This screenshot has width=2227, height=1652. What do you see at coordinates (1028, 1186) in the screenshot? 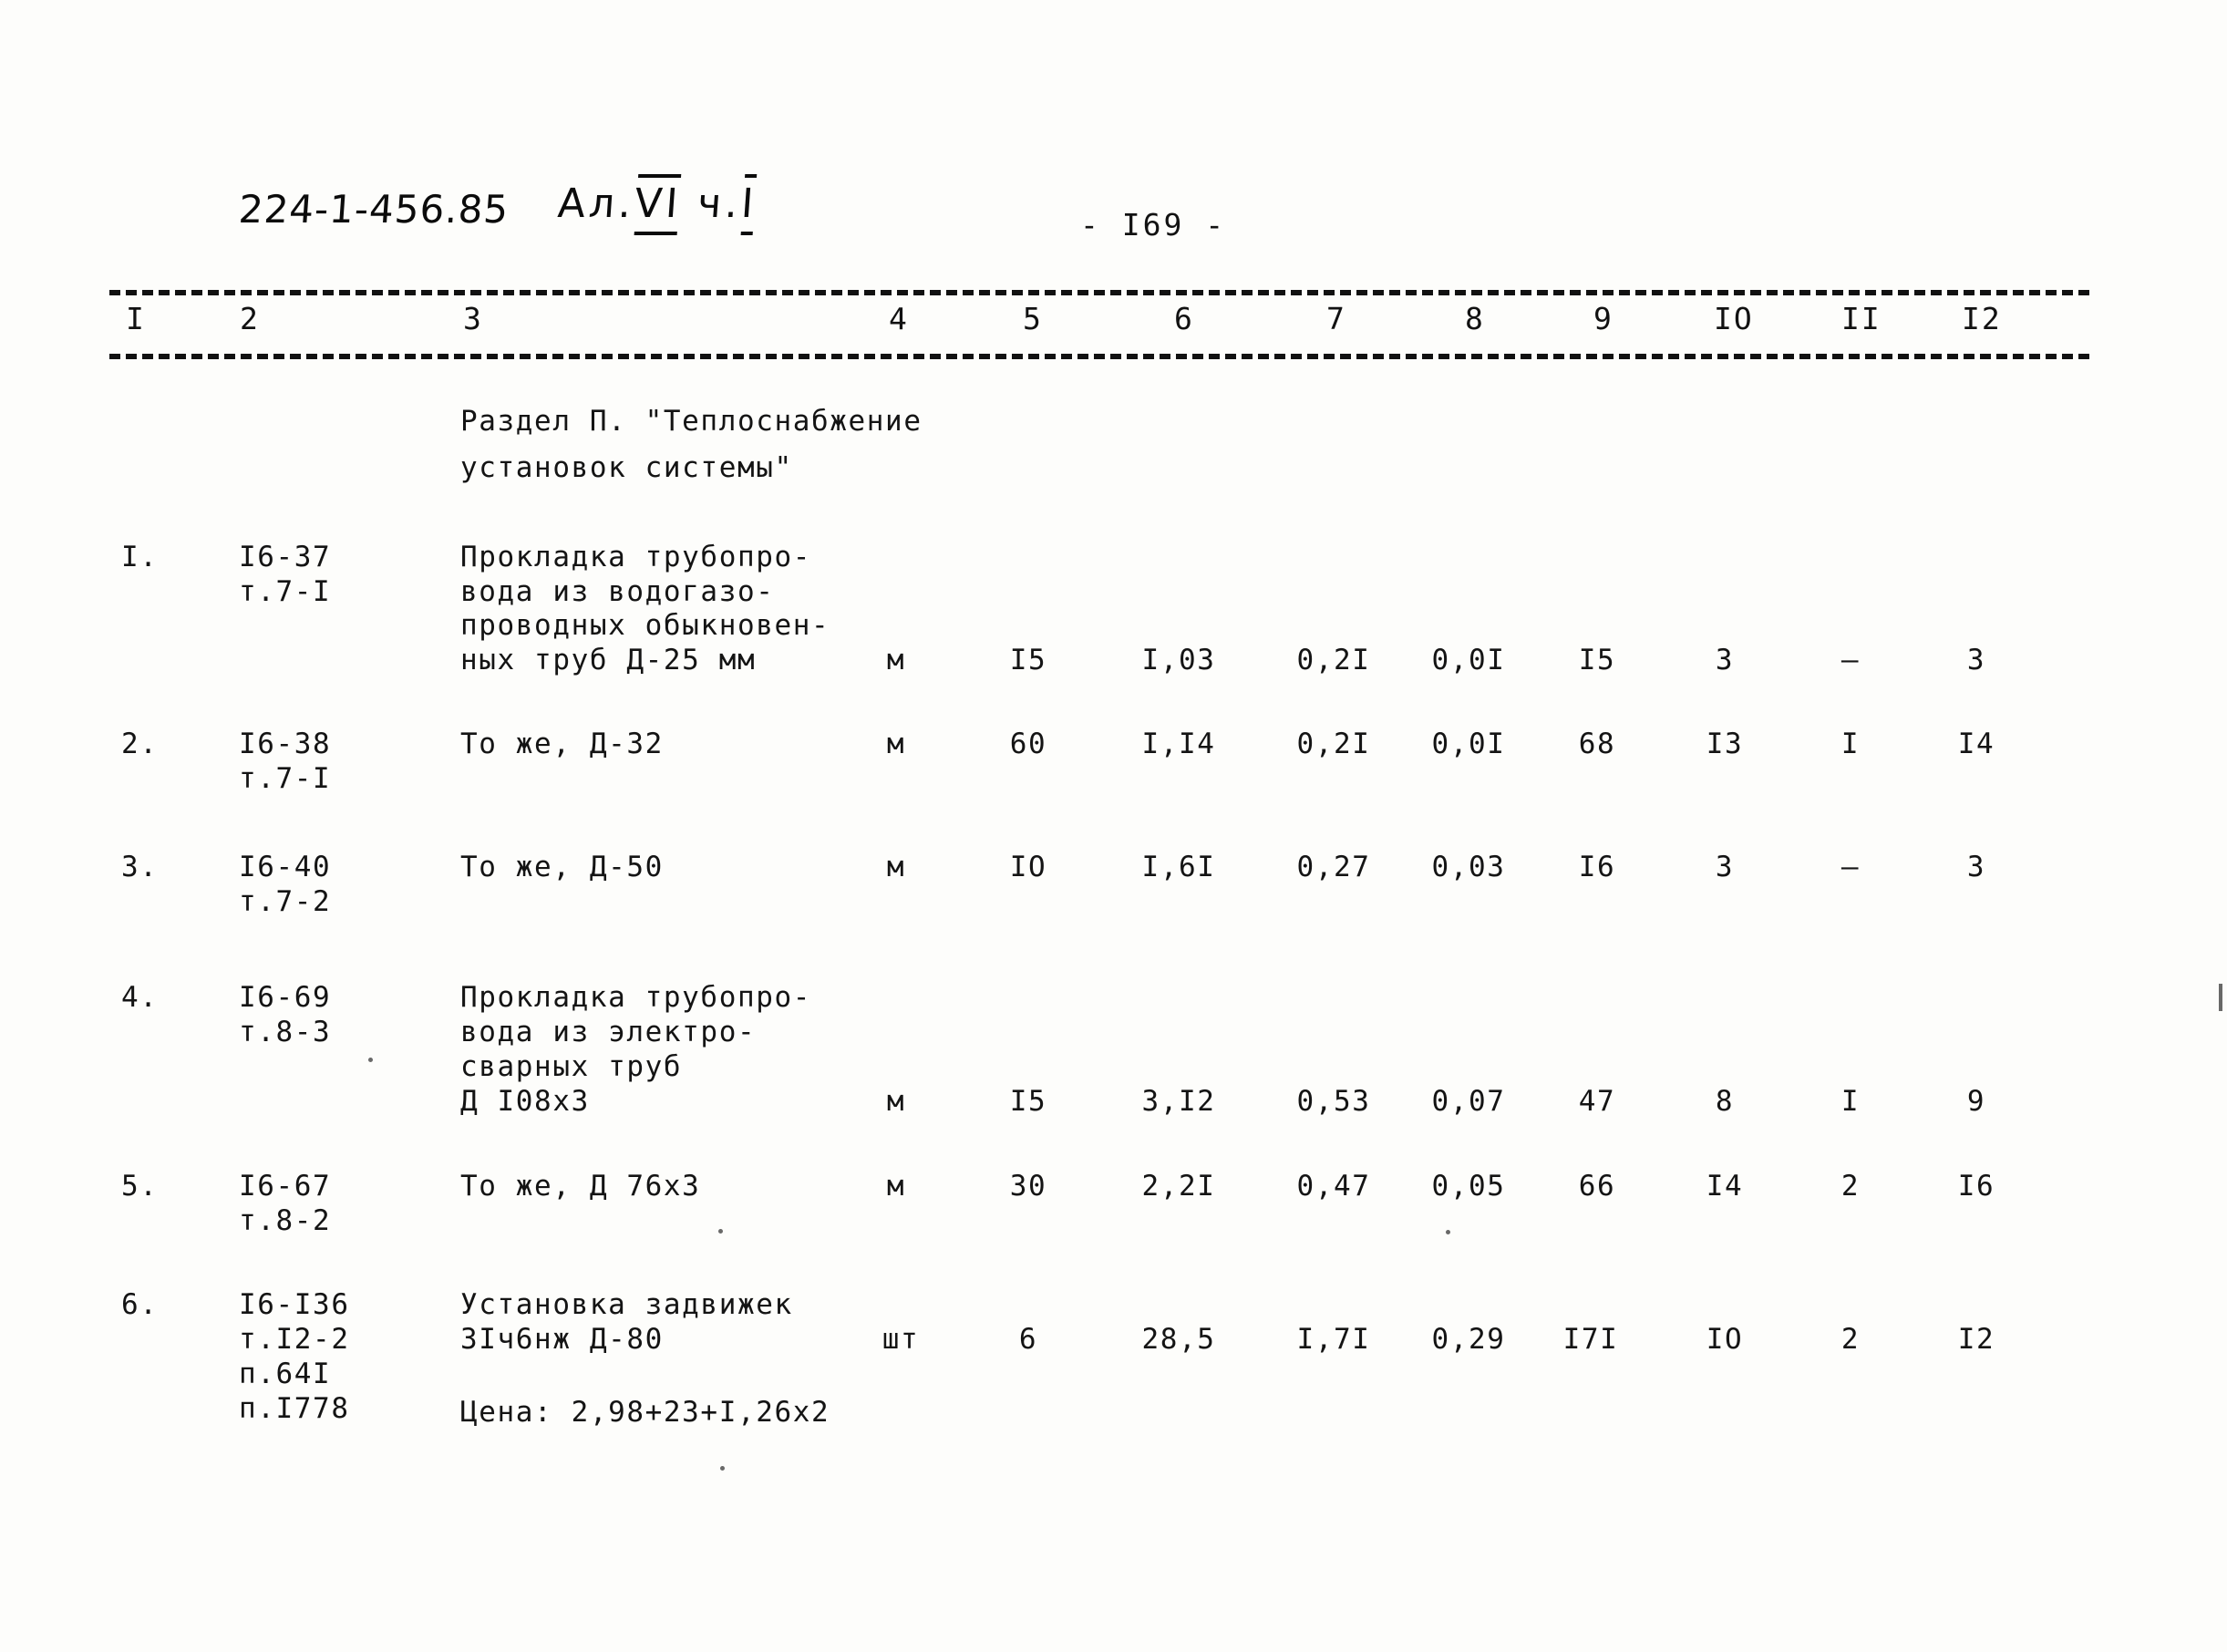
I see `row-qty: 30` at bounding box center [1028, 1186].